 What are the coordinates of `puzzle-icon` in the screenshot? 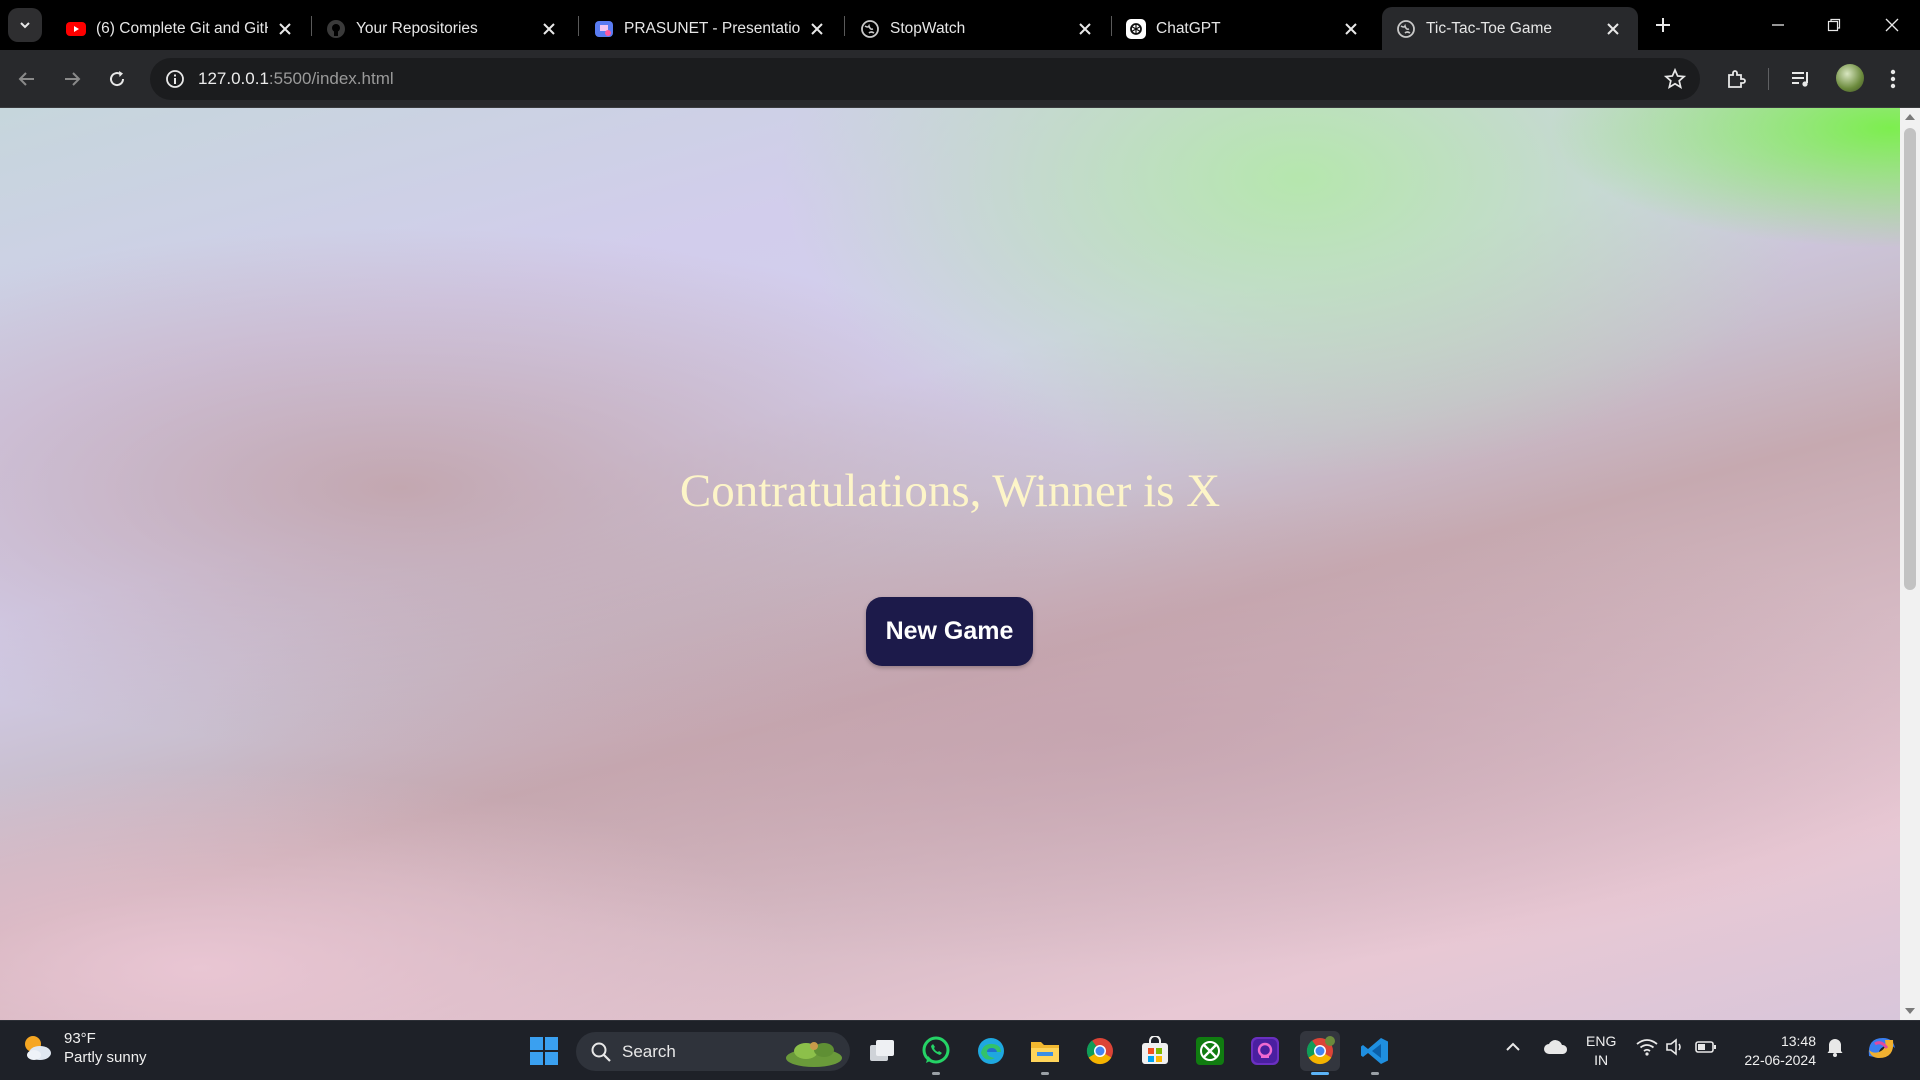 It's located at (1737, 79).